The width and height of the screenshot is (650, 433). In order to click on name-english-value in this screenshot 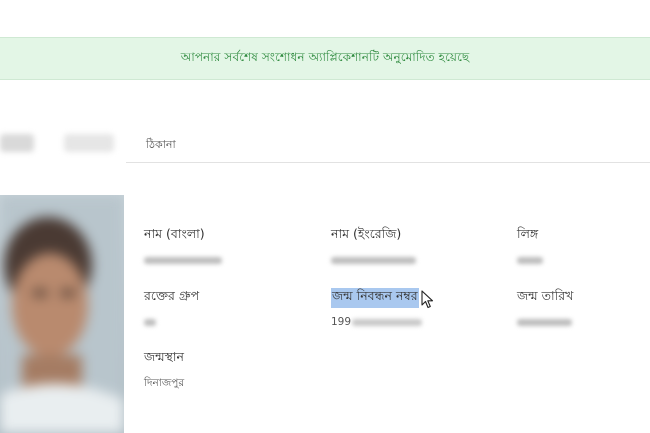, I will do `click(373, 260)`.